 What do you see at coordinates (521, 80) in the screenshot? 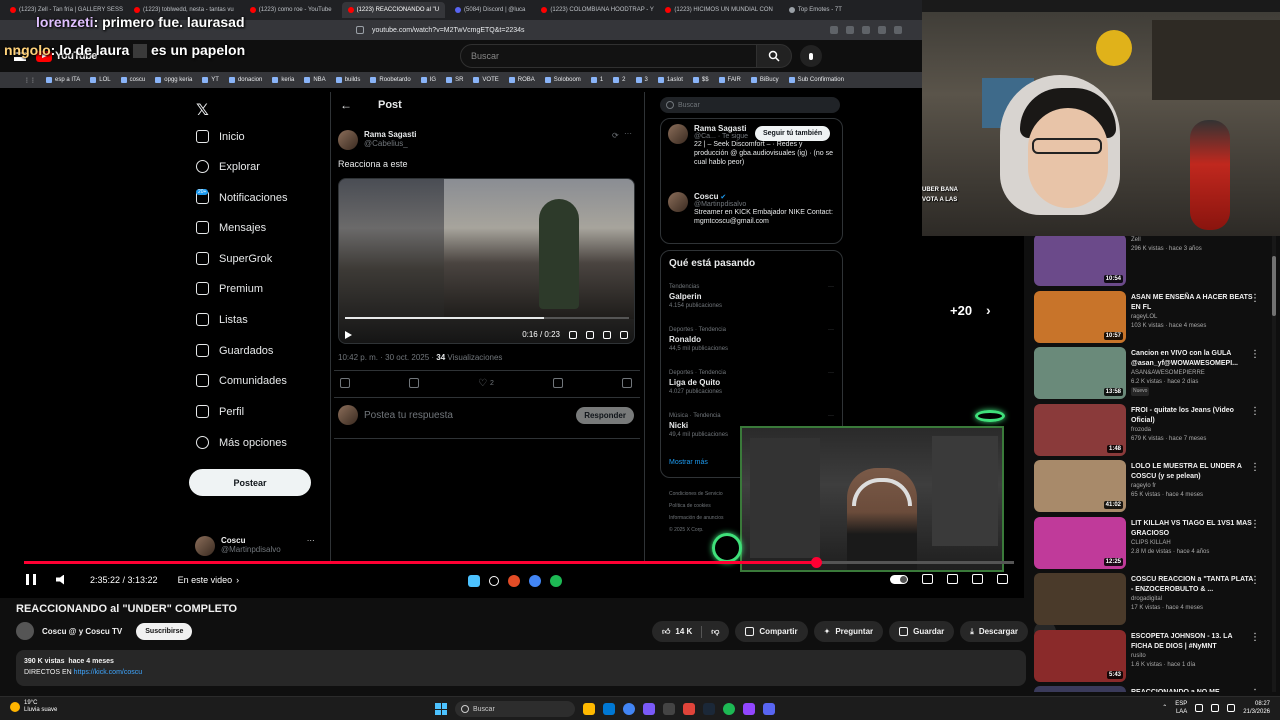
I see `bookmark-item: ROBA` at bounding box center [521, 80].